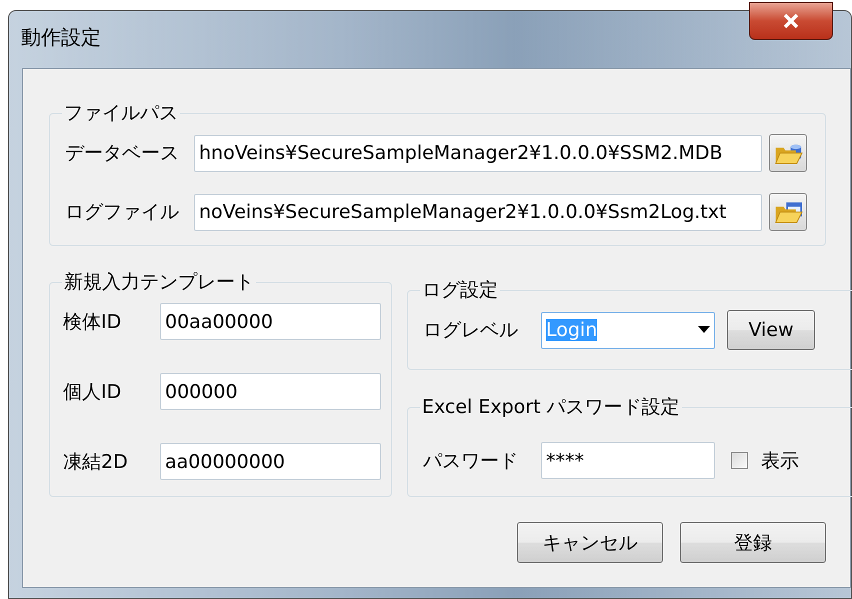 Image resolution: width=852 pixels, height=599 pixels. What do you see at coordinates (460, 290) in the screenshot?
I see `group-title: ログ設定` at bounding box center [460, 290].